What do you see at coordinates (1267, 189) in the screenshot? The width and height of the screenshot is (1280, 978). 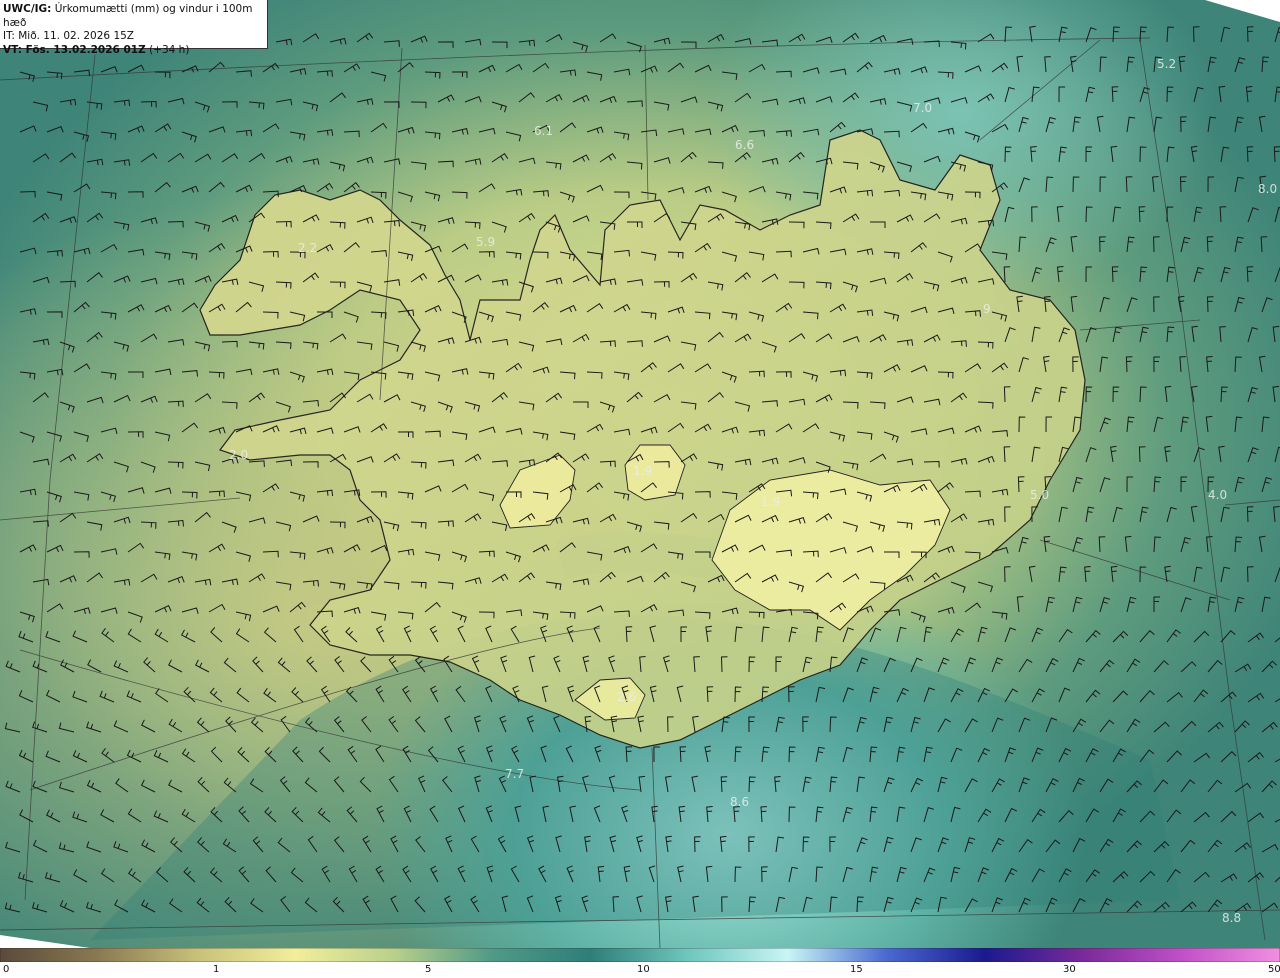 I see `value-label: 8.0` at bounding box center [1267, 189].